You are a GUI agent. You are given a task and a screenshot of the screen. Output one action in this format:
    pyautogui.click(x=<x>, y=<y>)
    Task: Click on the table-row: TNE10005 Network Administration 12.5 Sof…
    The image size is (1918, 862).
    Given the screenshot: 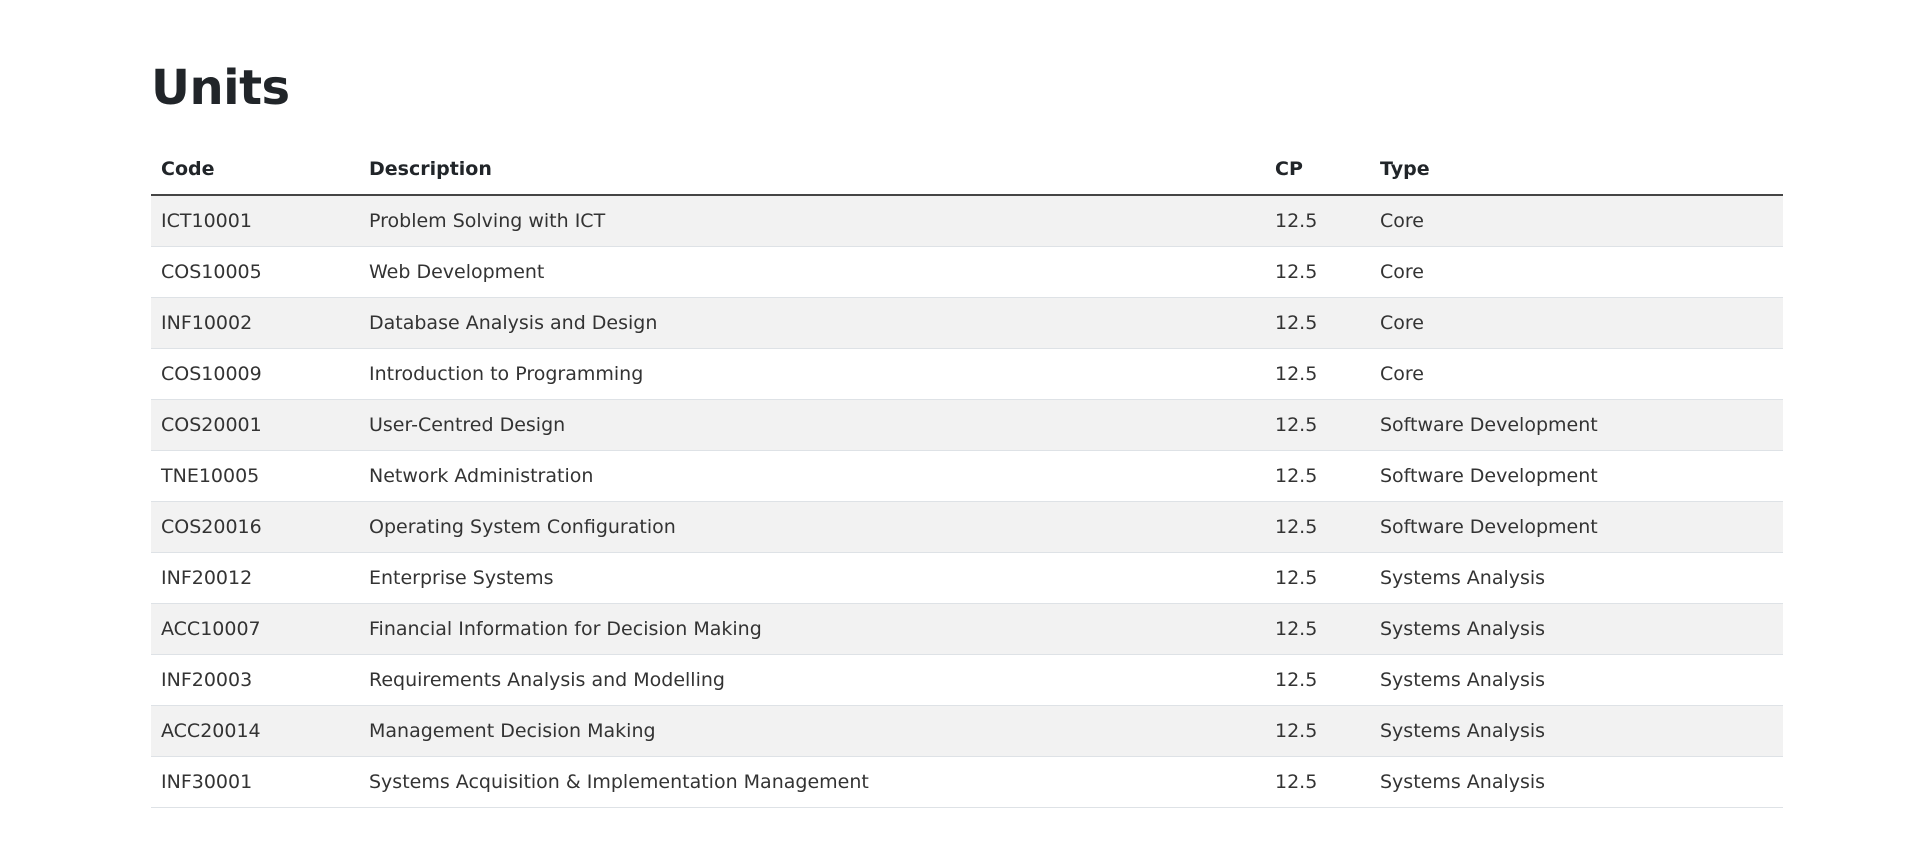 What is the action you would take?
    pyautogui.click(x=967, y=476)
    